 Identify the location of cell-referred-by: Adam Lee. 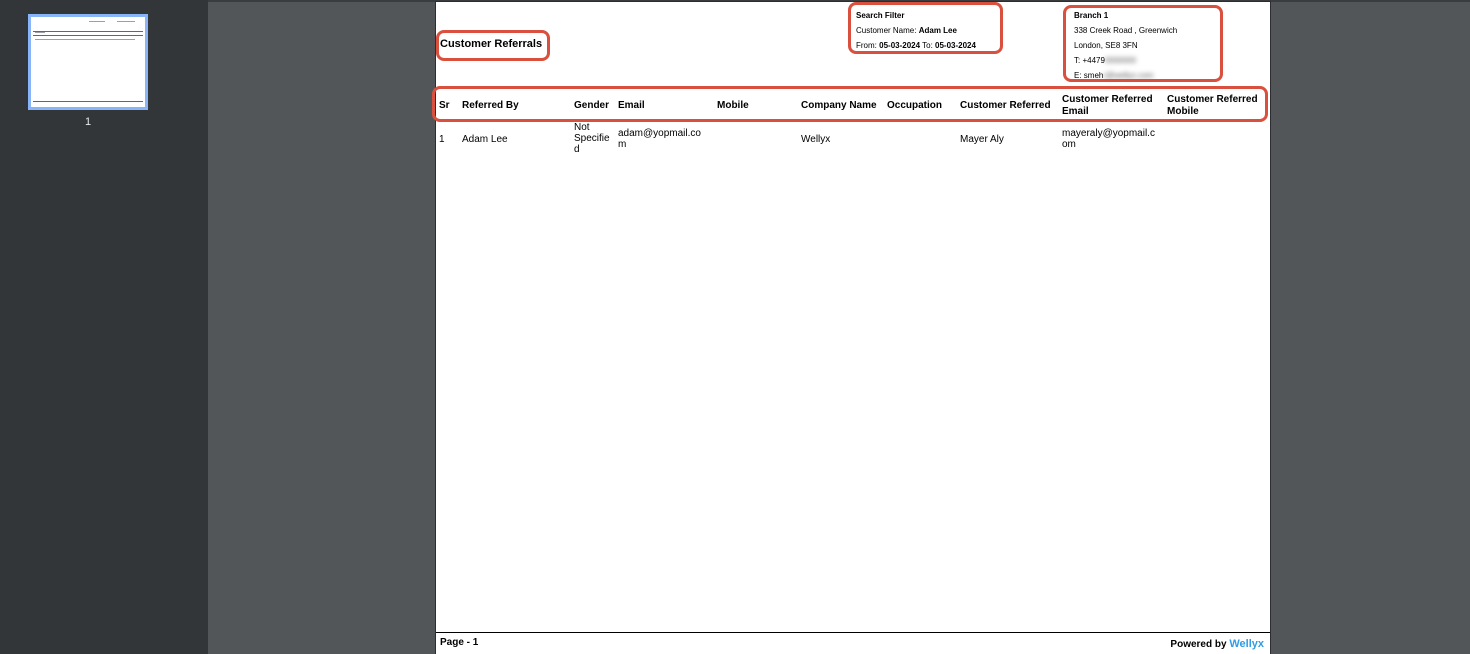
(485, 139).